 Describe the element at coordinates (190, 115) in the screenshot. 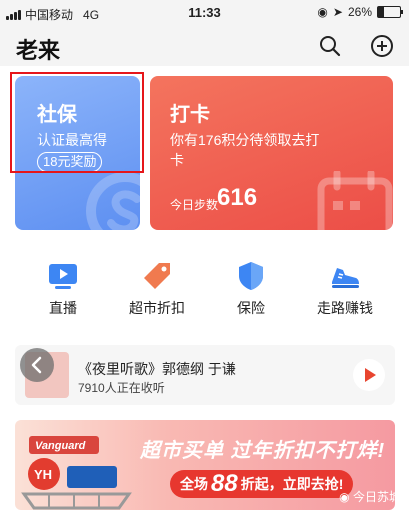

I see `daka-title: 打卡` at that location.